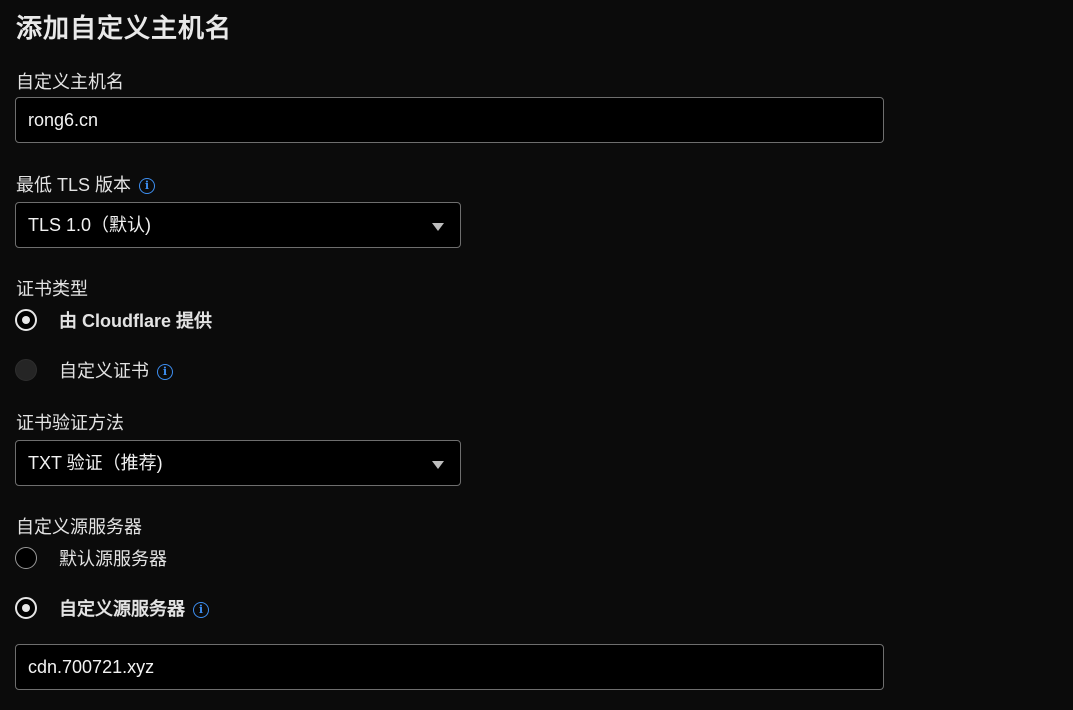 This screenshot has height=710, width=1073. I want to click on radio-option-cloudflare: 由 Cloudflare 提供, so click(113, 320).